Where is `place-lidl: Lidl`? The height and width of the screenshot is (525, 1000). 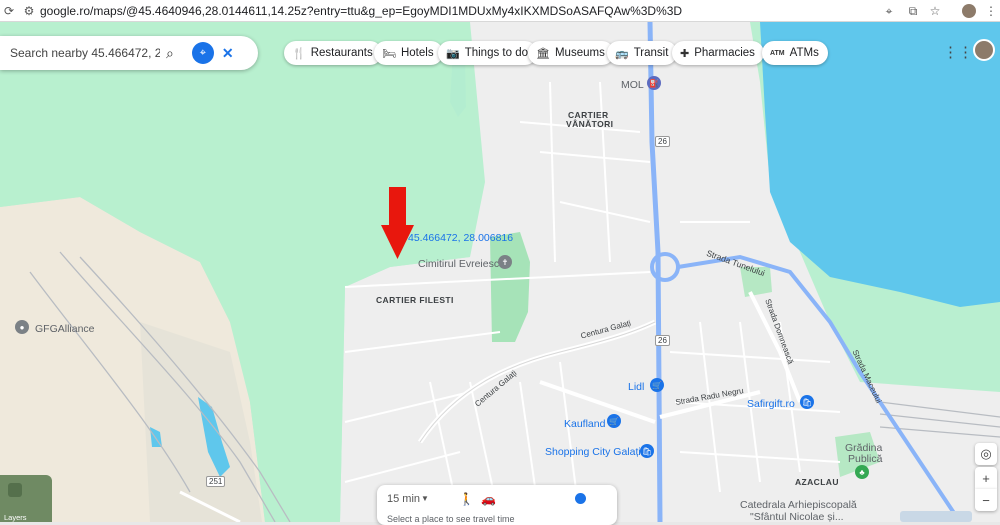 place-lidl: Lidl is located at coordinates (636, 387).